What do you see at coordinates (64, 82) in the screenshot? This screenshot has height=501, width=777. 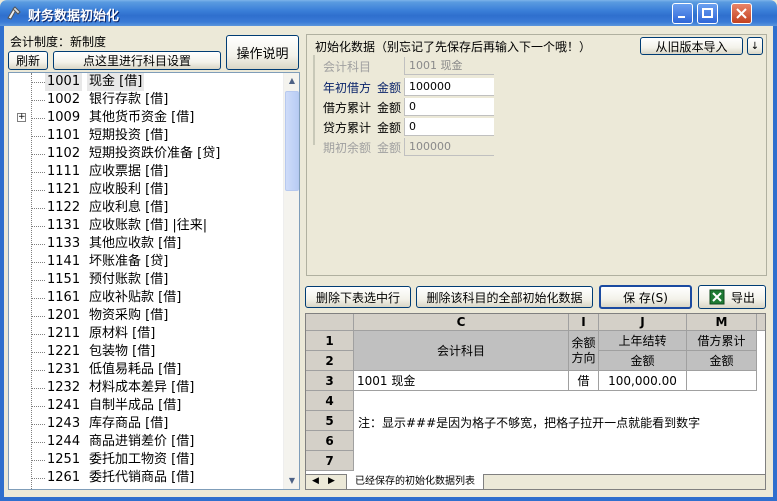 I see `tree-item-label: 1001` at bounding box center [64, 82].